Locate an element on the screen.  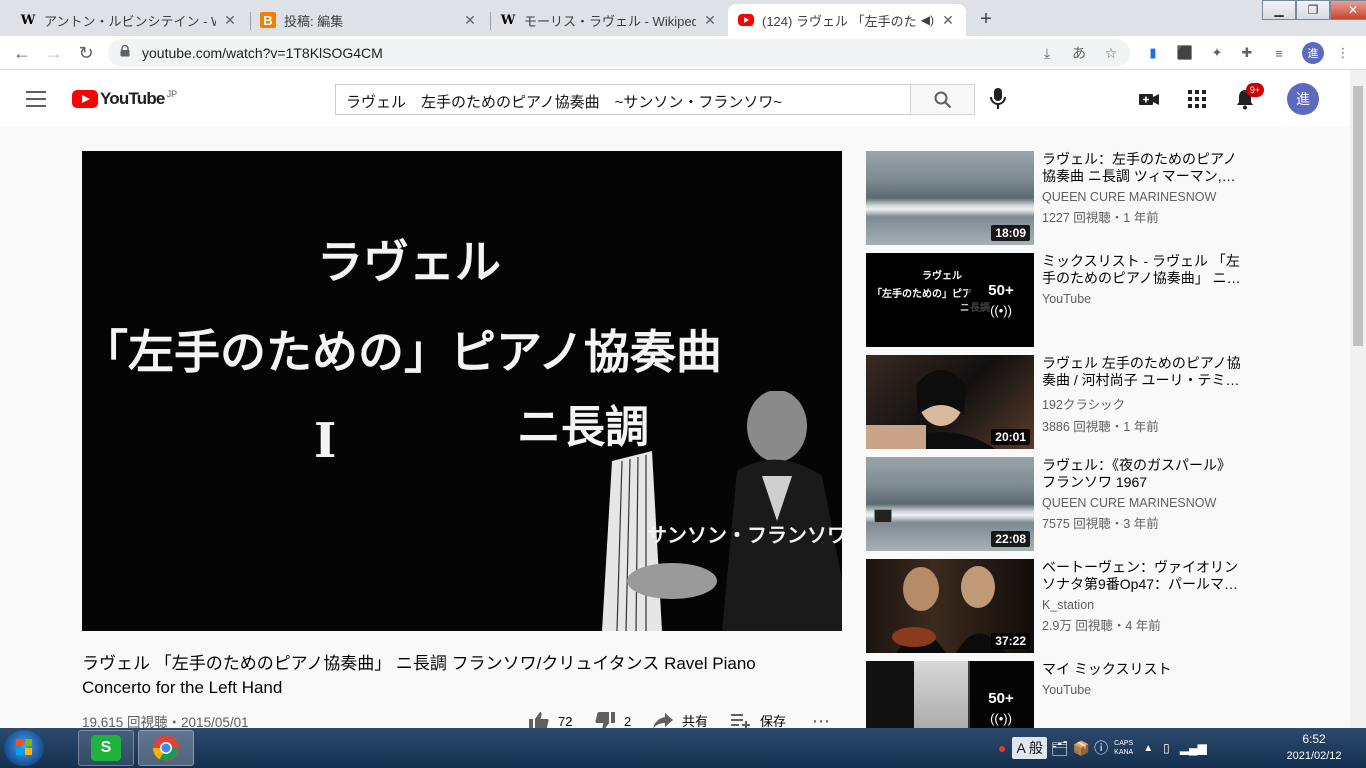
lock-icon is located at coordinates (125, 51).